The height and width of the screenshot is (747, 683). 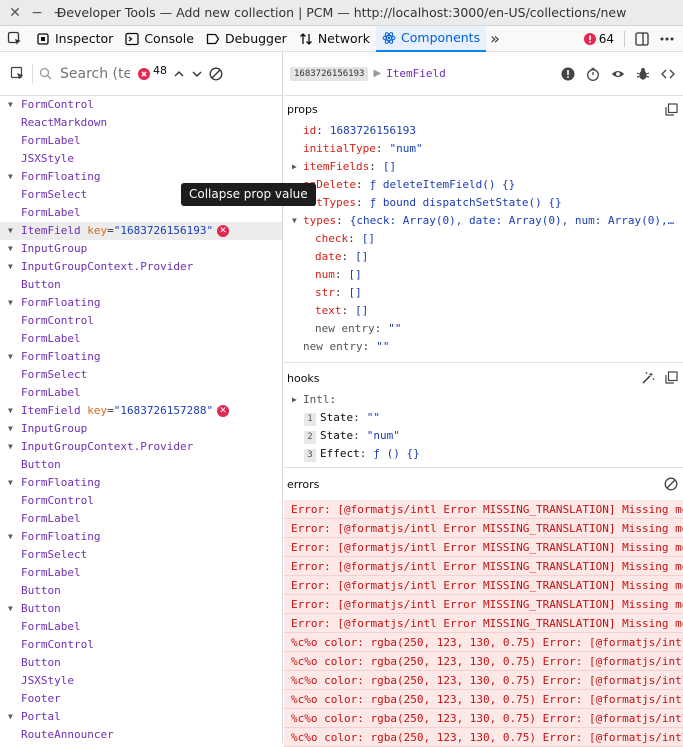 I want to click on prop-row: date: [], so click(x=483, y=257).